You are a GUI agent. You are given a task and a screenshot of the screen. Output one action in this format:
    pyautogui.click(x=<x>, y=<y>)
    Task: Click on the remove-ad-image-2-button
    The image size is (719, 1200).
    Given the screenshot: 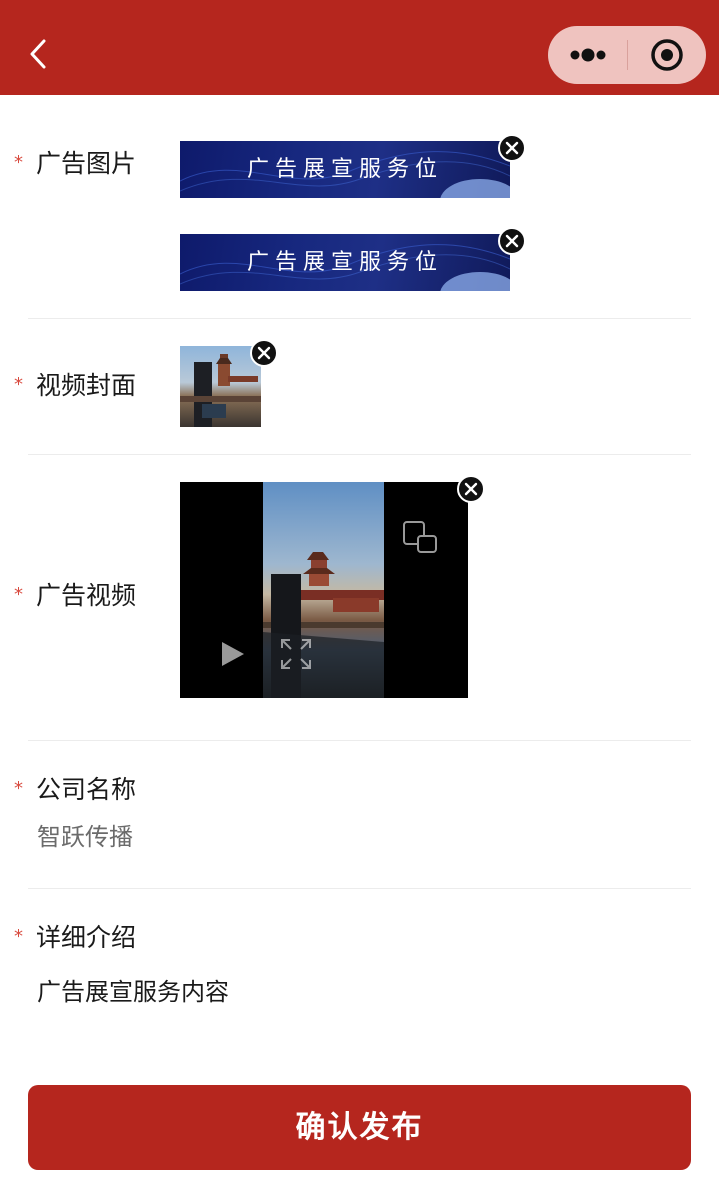 What is the action you would take?
    pyautogui.click(x=512, y=241)
    